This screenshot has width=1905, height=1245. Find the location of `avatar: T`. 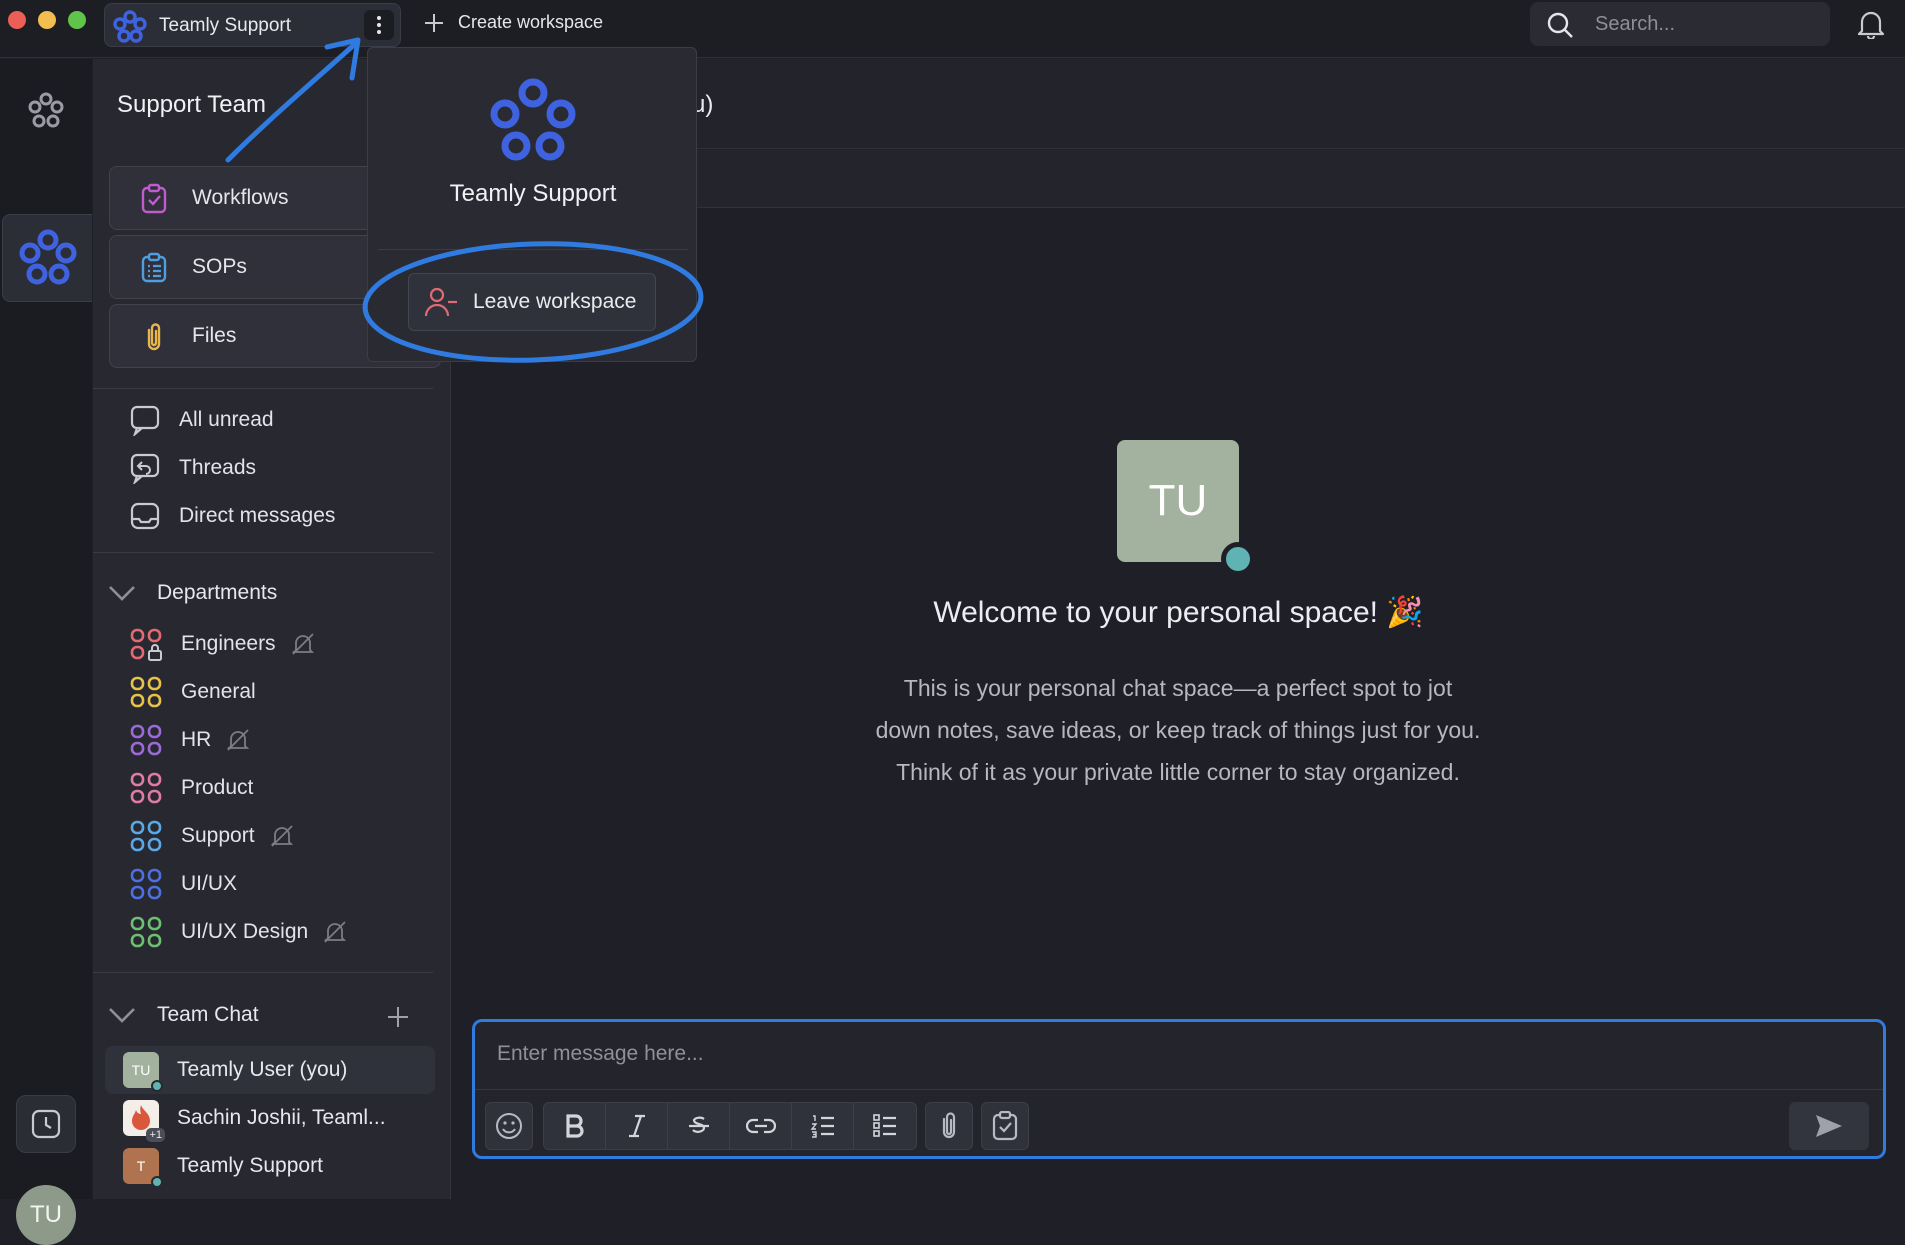

avatar: T is located at coordinates (143, 1168).